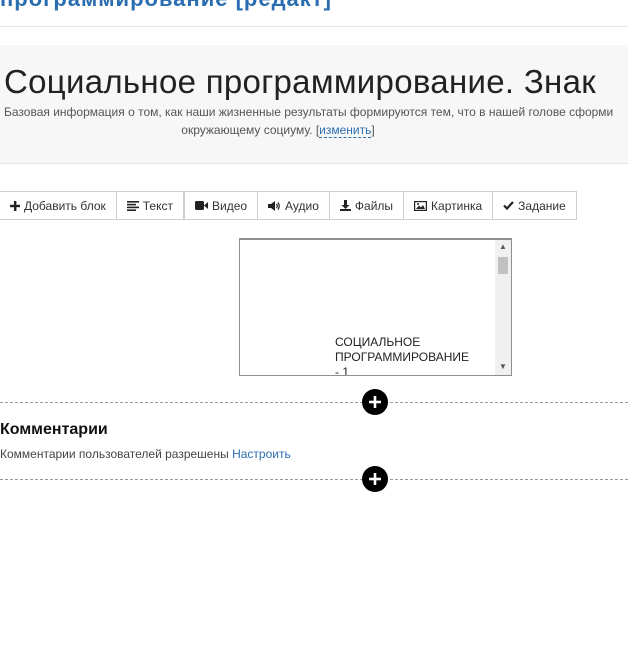  I want to click on files-button: Файлы, so click(365, 205).